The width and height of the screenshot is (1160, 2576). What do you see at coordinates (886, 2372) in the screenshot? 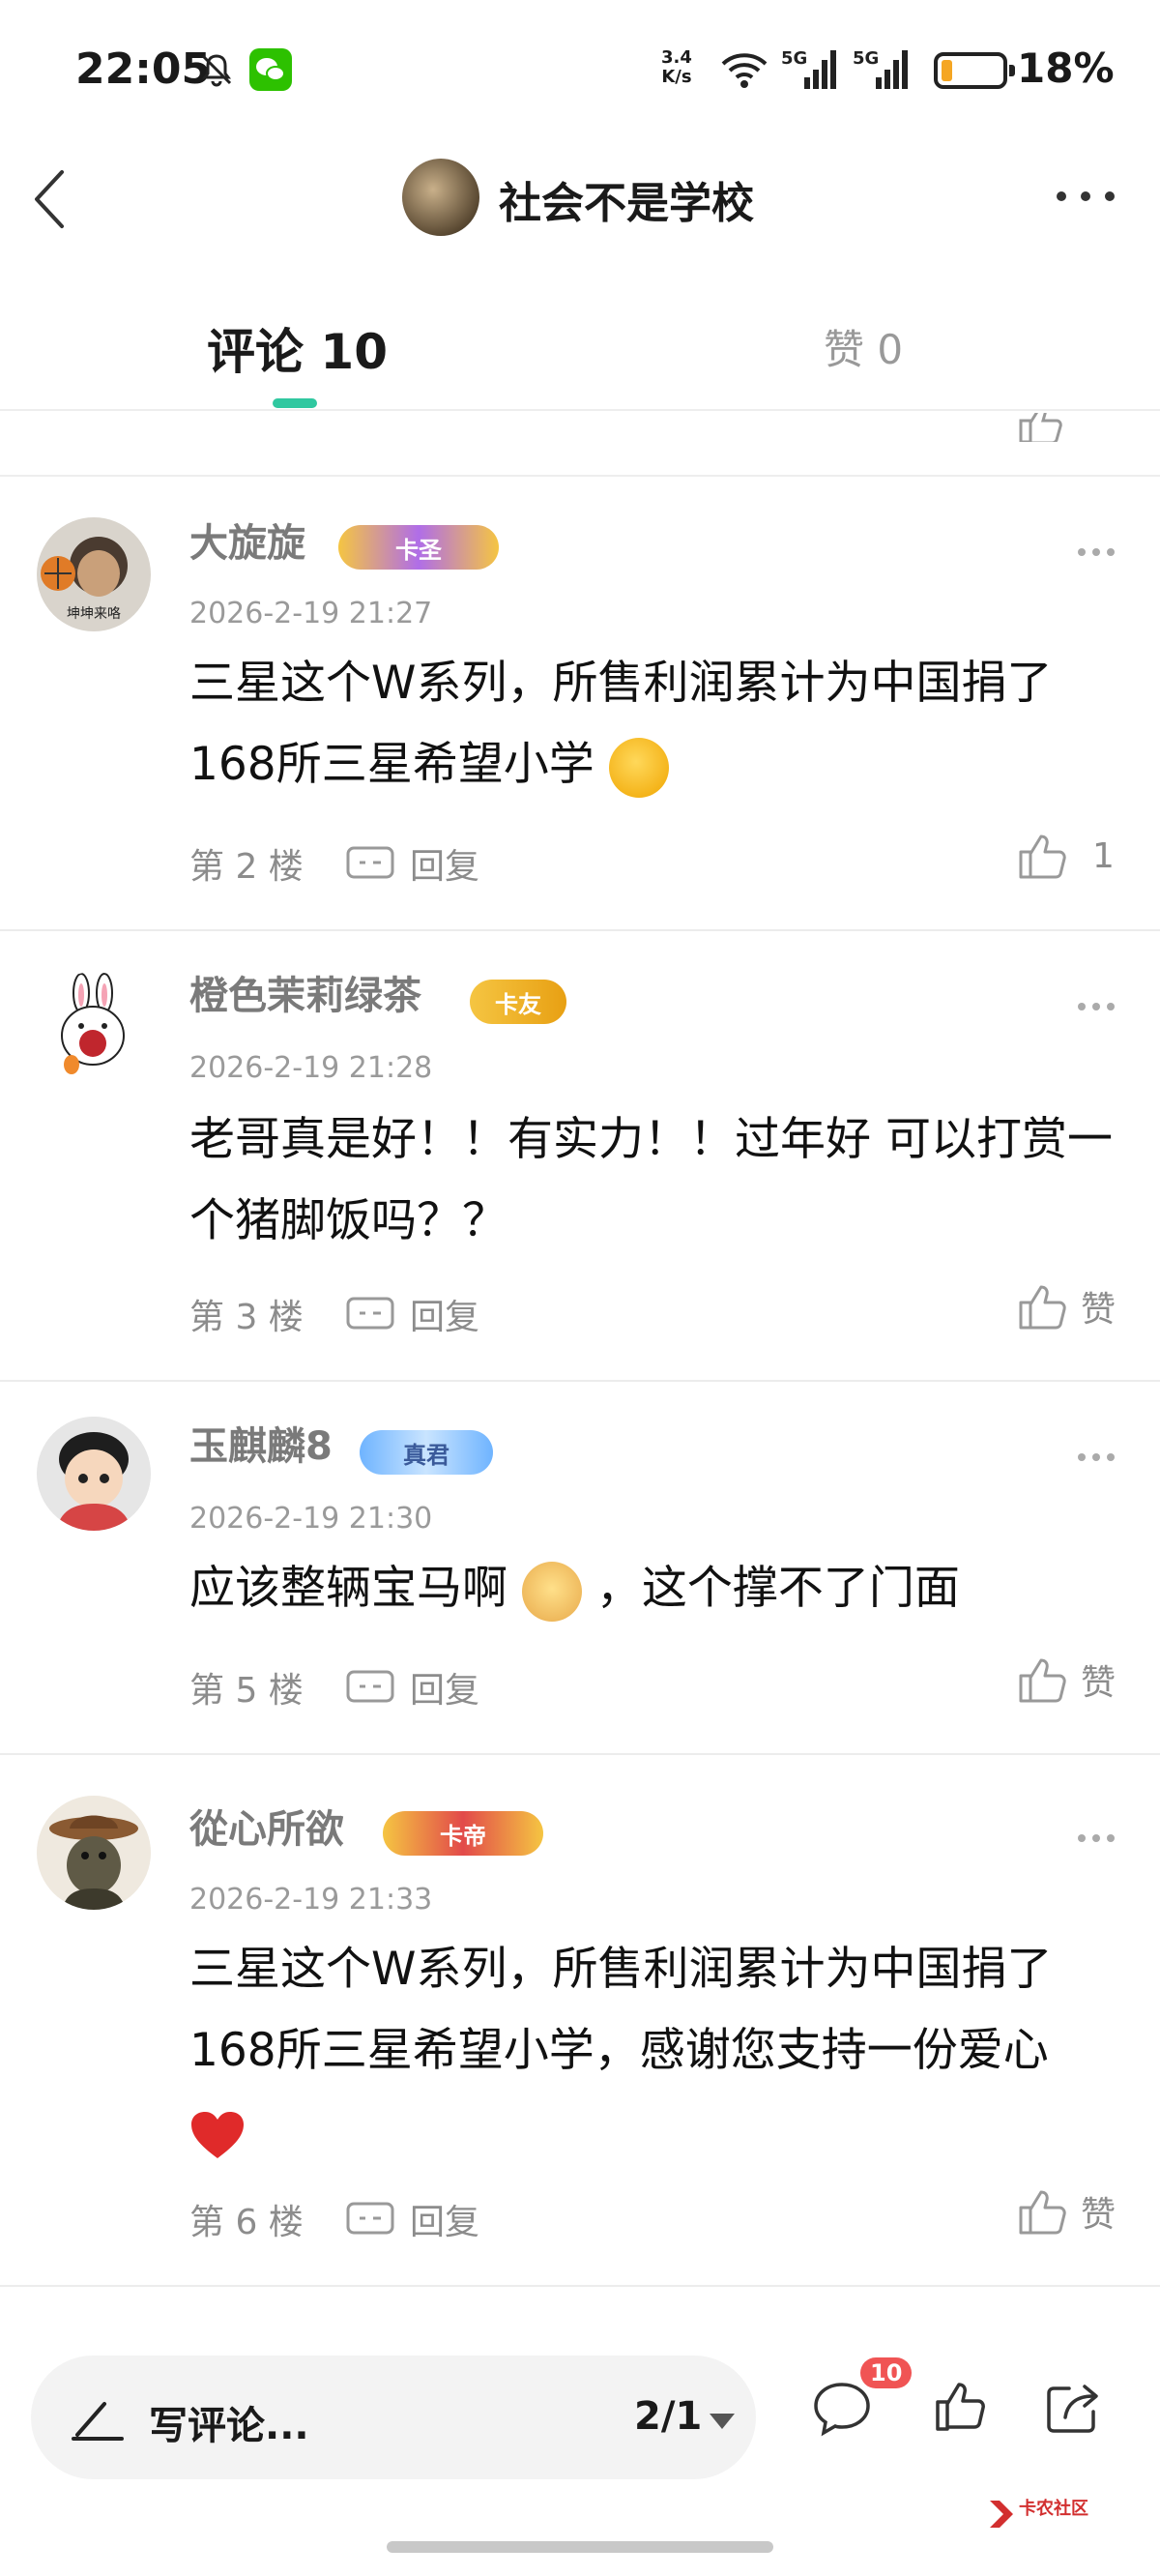
I see `comment-count-badge: 10` at bounding box center [886, 2372].